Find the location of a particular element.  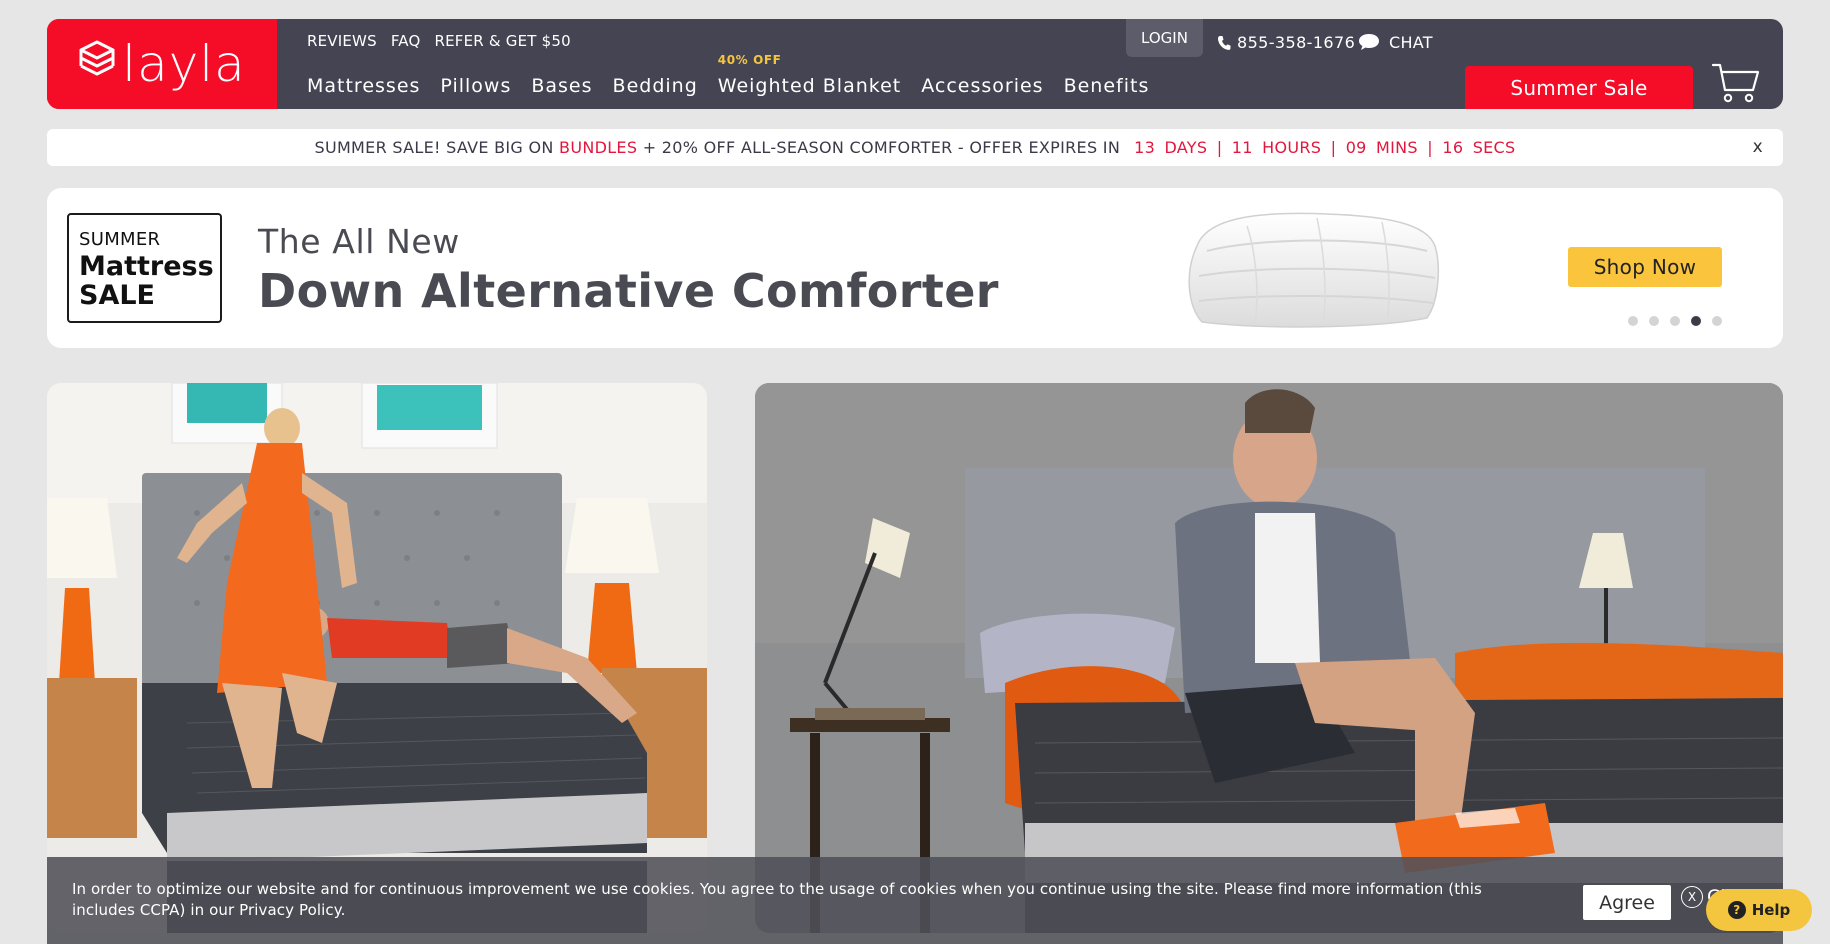

help-button: ? Help is located at coordinates (1759, 910).